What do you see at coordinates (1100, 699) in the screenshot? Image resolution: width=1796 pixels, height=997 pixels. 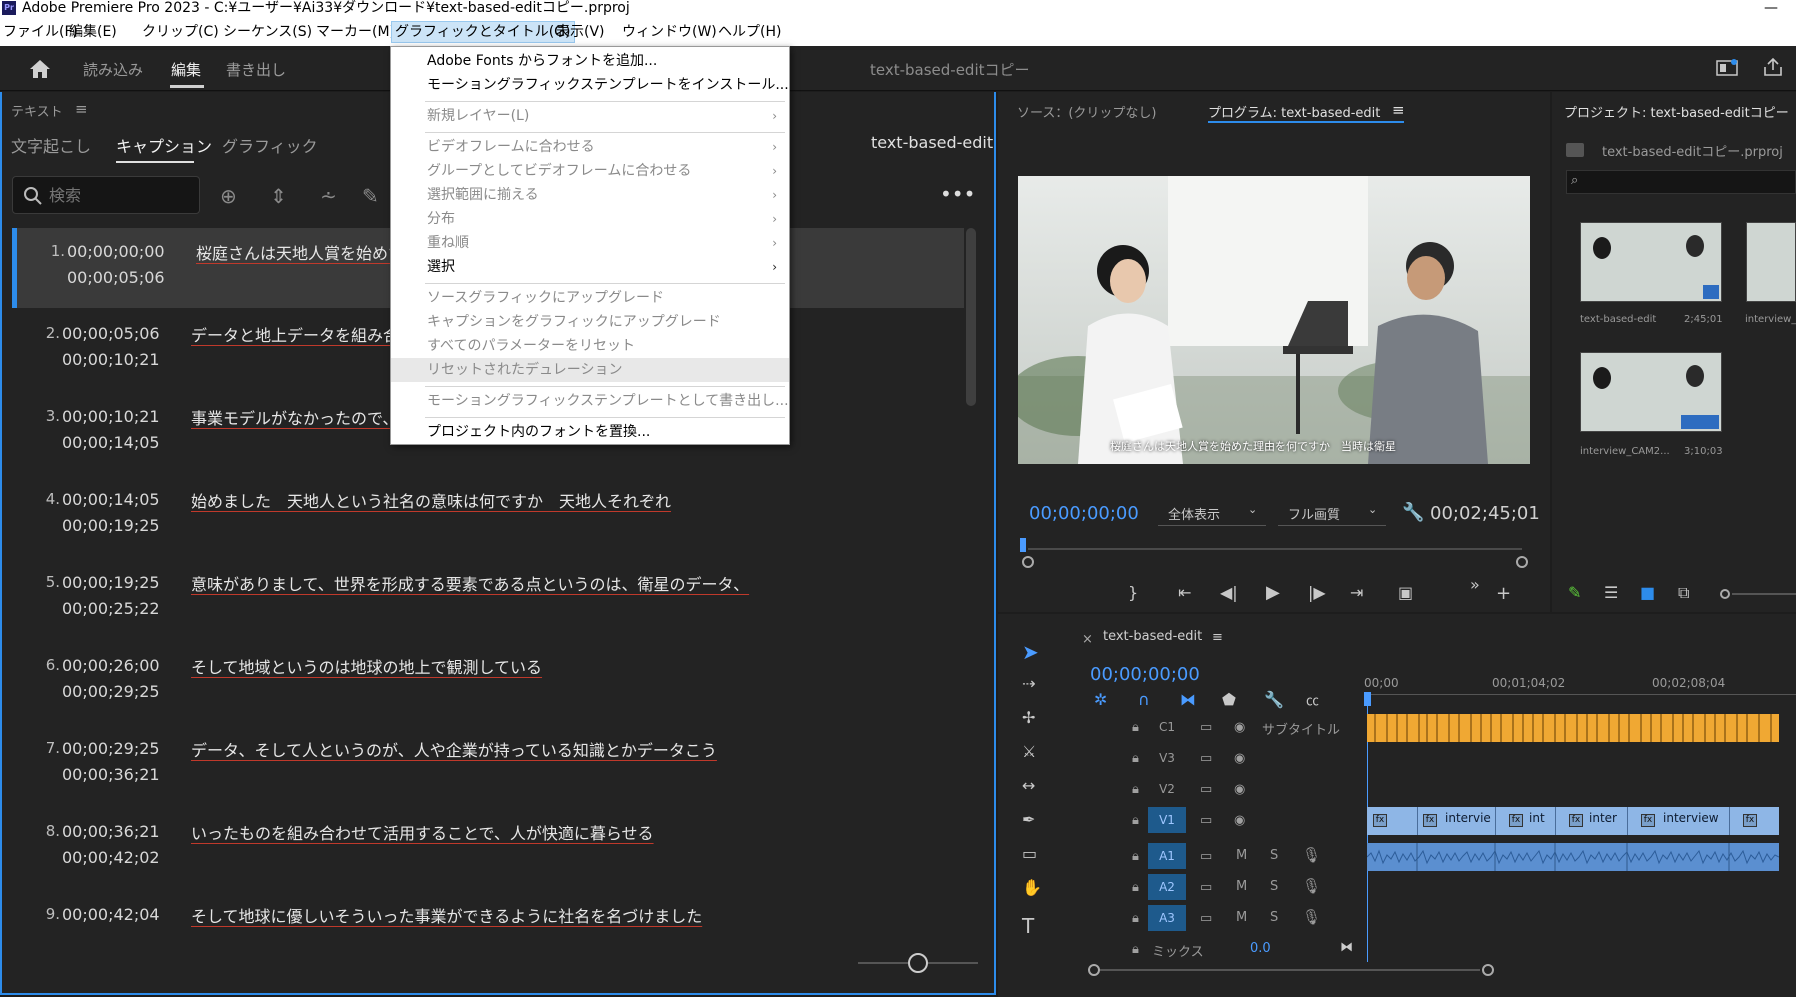 I see `nest-toggle-icon: ✲` at bounding box center [1100, 699].